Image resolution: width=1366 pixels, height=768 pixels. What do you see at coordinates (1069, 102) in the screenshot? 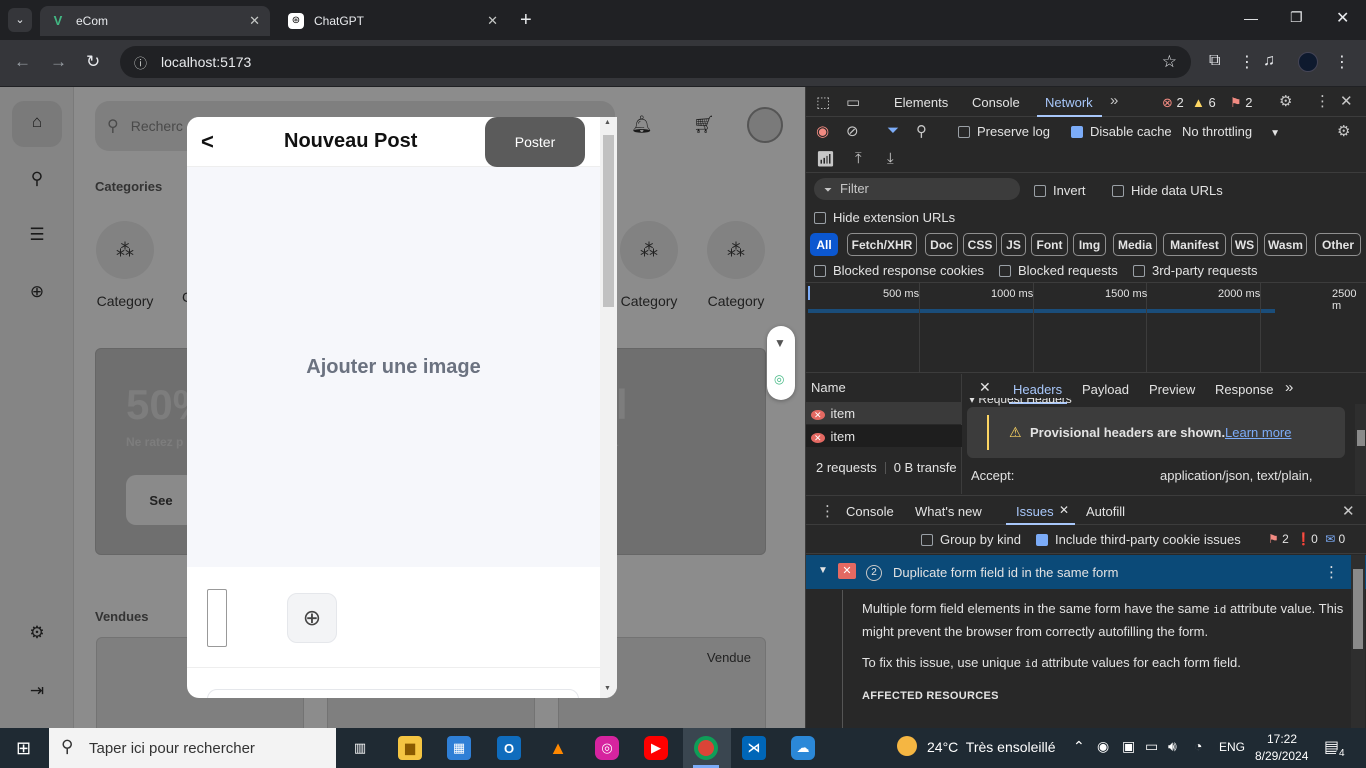
I see `tab-network: Network` at bounding box center [1069, 102].